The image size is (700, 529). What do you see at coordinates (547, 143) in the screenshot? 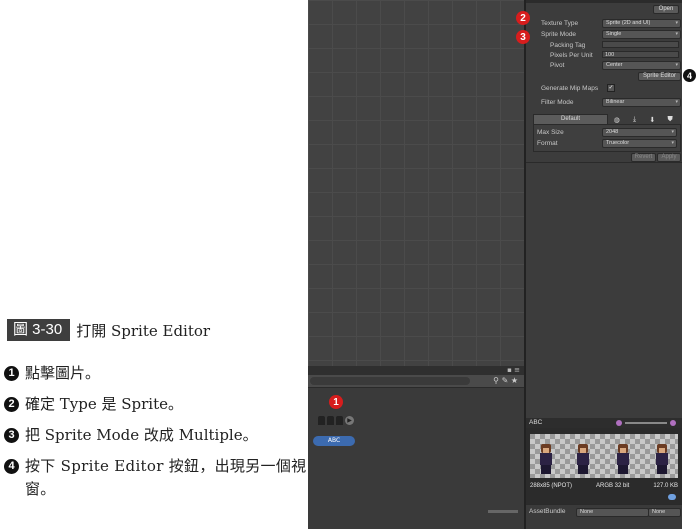
I see `format-label: Format` at bounding box center [547, 143].